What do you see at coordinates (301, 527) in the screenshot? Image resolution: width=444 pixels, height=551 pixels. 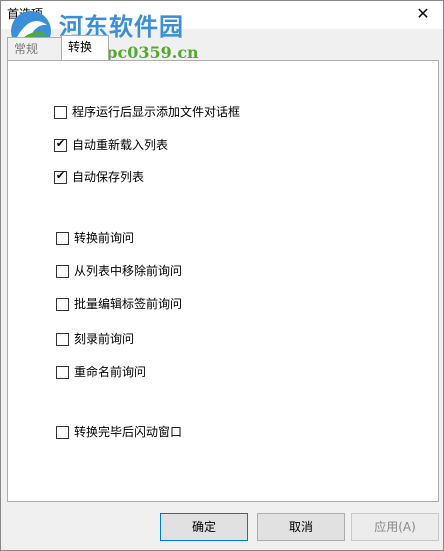 I see `cancel-button: 取消` at bounding box center [301, 527].